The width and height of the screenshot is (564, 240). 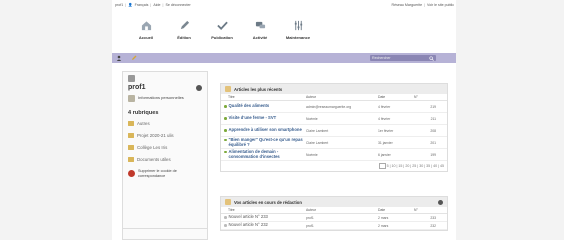 I want to click on toolbar-accueil: Accueil, so click(x=146, y=30).